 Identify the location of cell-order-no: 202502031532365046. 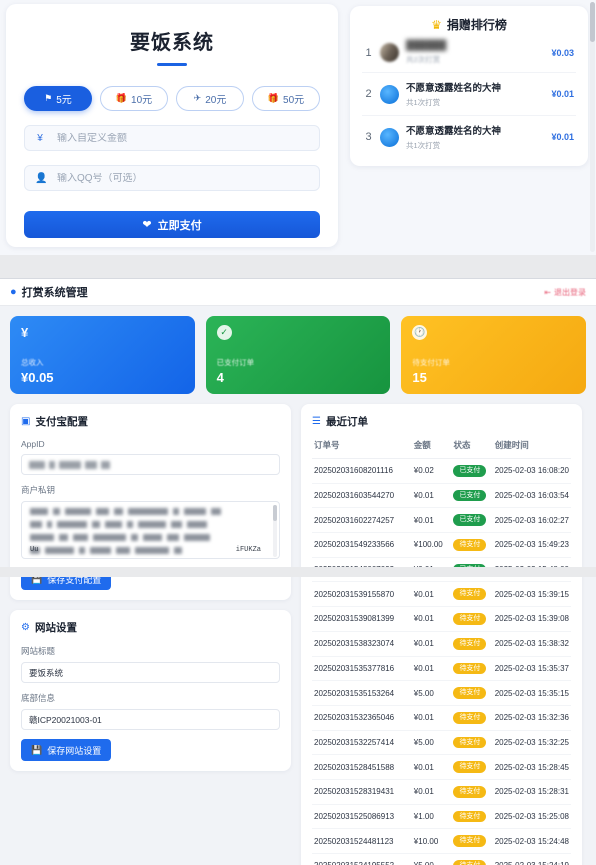
(362, 718).